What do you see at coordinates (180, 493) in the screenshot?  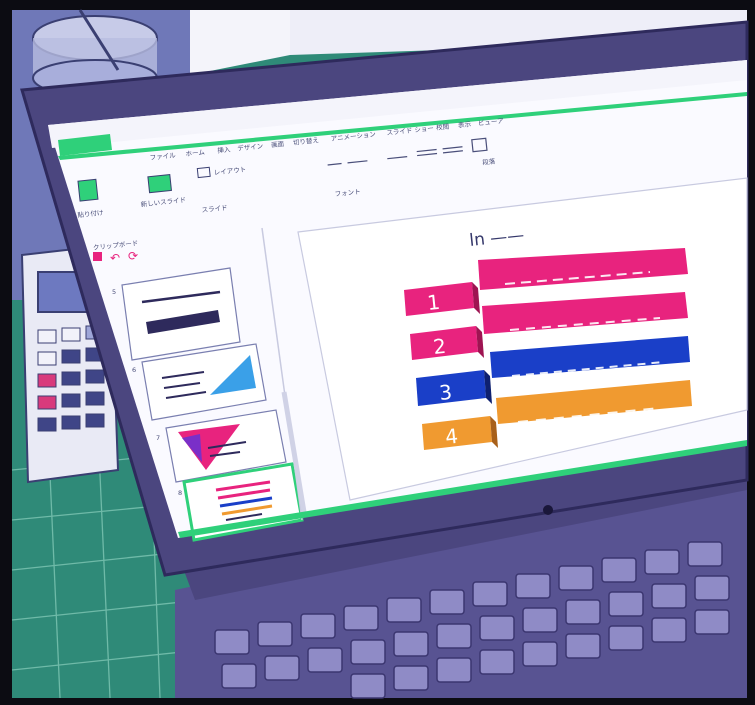 I see `svg-text: 8` at bounding box center [180, 493].